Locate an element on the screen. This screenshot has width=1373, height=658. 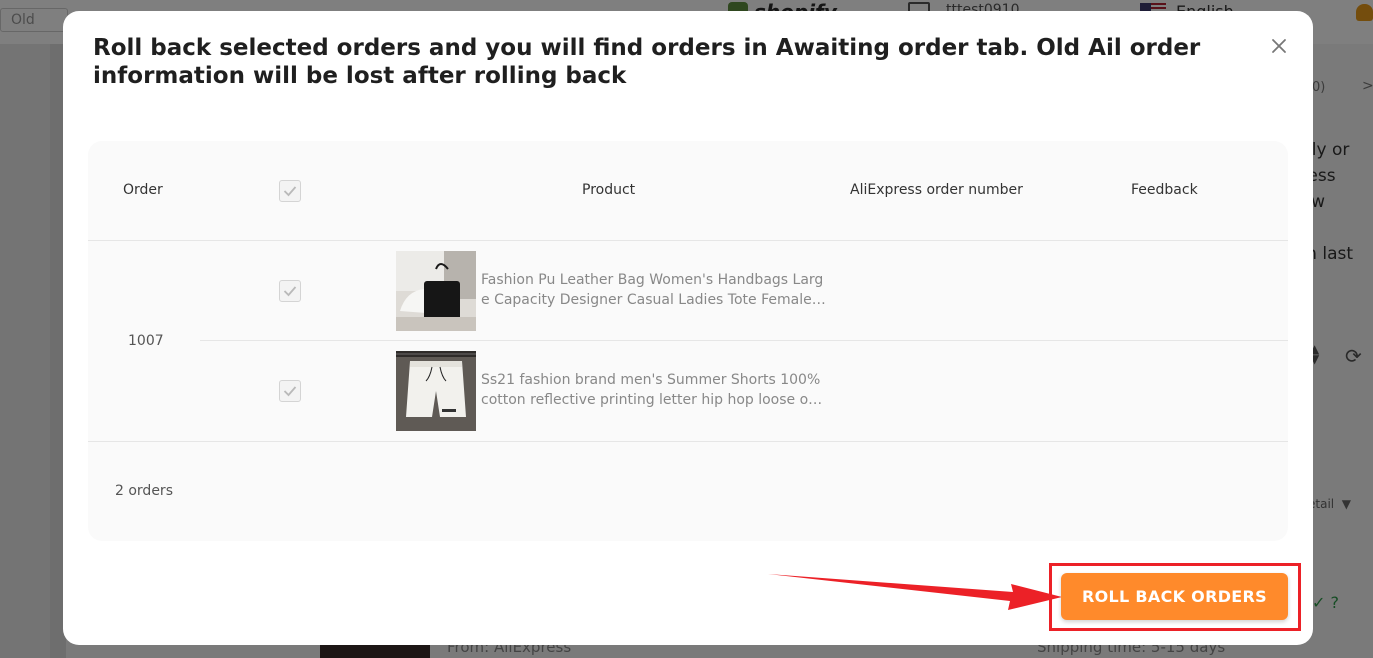
order-number: 1007 is located at coordinates (146, 341).